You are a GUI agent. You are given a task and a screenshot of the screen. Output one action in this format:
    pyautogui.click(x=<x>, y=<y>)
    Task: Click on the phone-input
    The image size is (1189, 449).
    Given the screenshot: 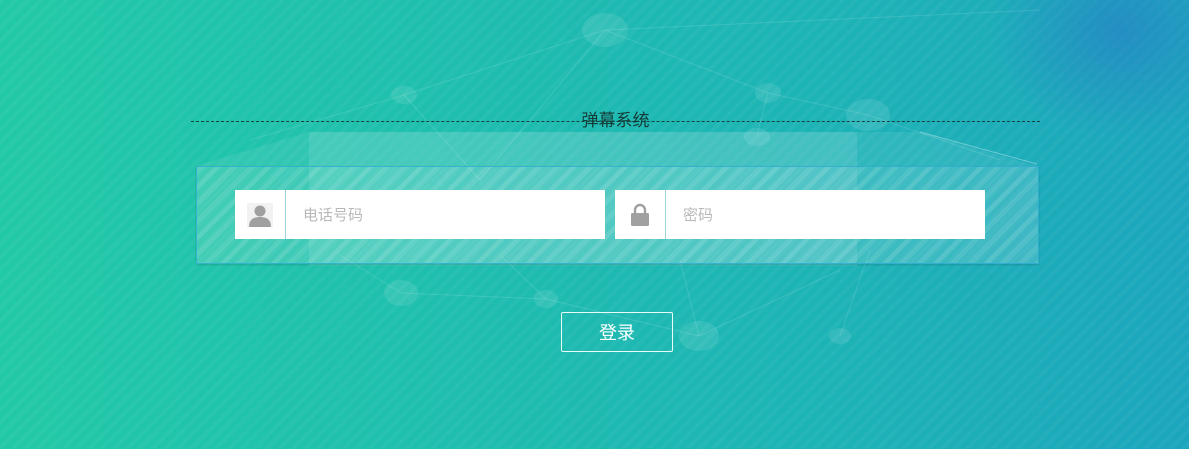 What is the action you would take?
    pyautogui.click(x=445, y=214)
    